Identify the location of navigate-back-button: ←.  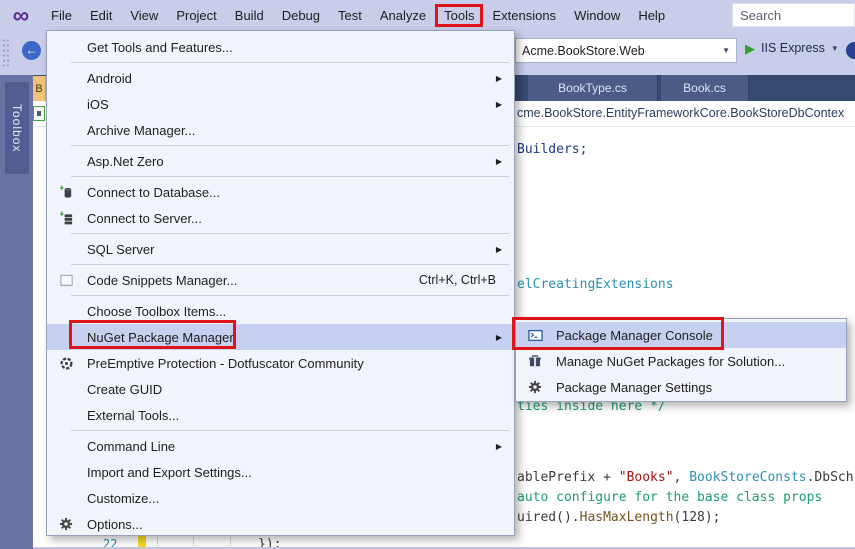
(31, 50).